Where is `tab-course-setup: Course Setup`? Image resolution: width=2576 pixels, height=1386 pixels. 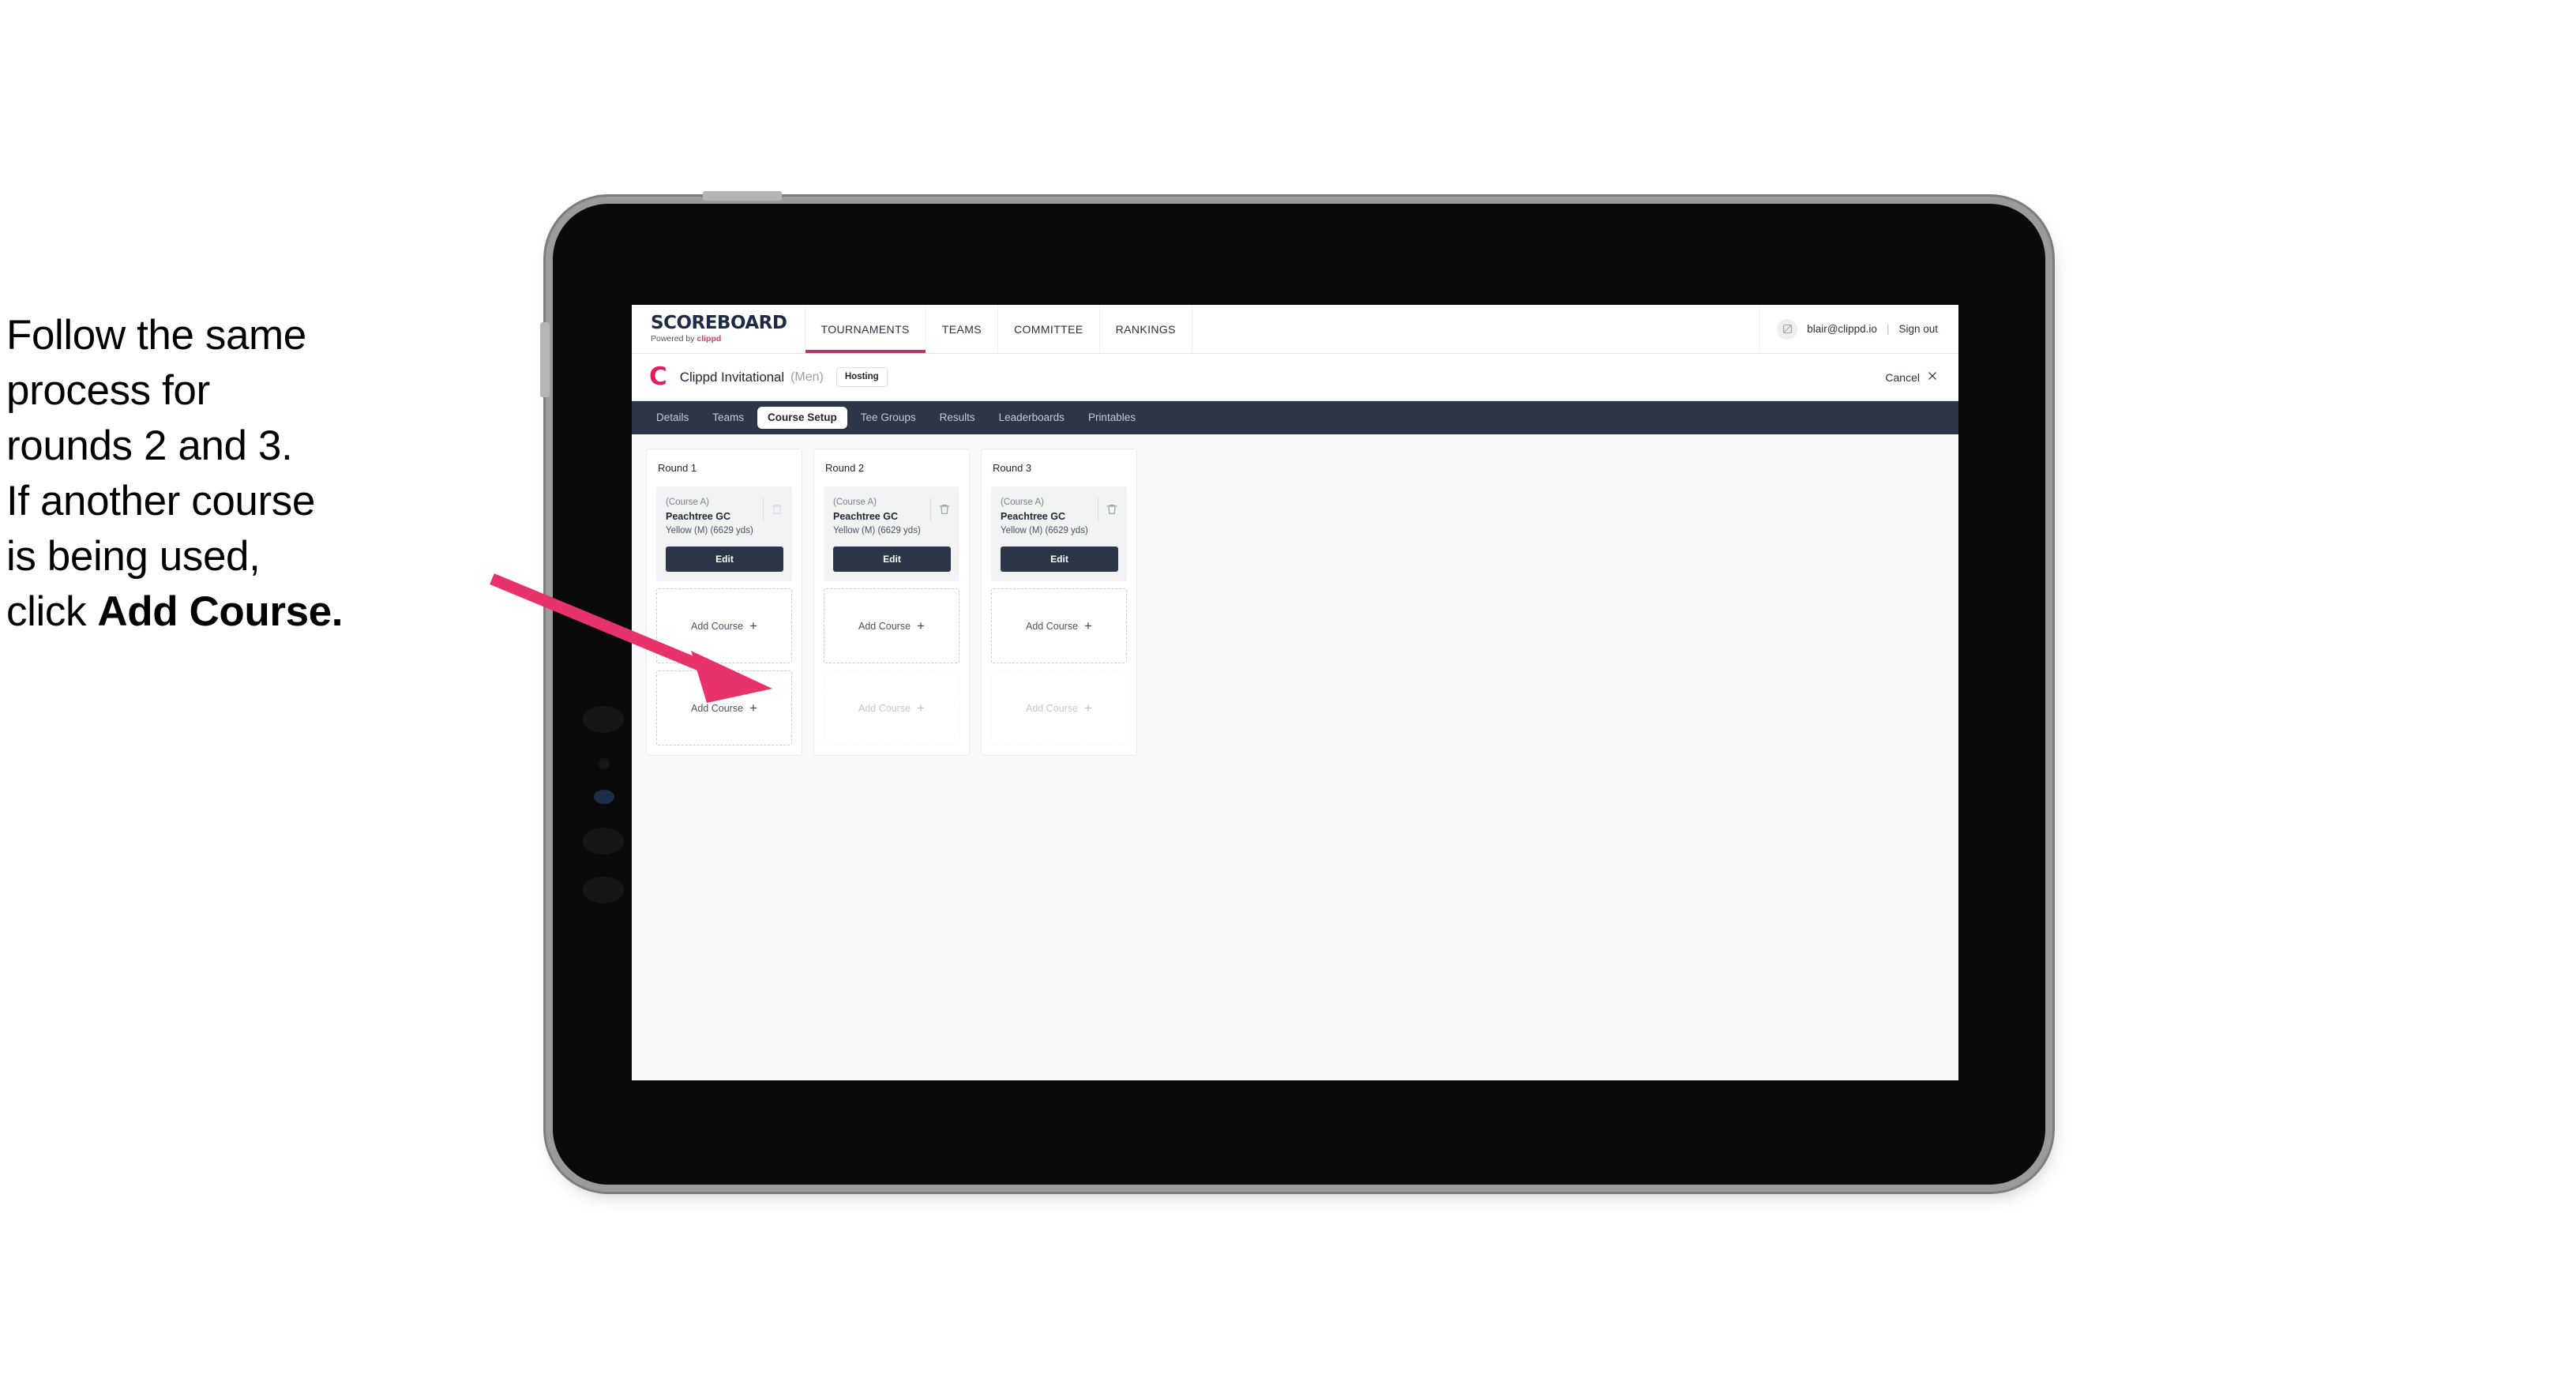
tab-course-setup: Course Setup is located at coordinates (802, 418).